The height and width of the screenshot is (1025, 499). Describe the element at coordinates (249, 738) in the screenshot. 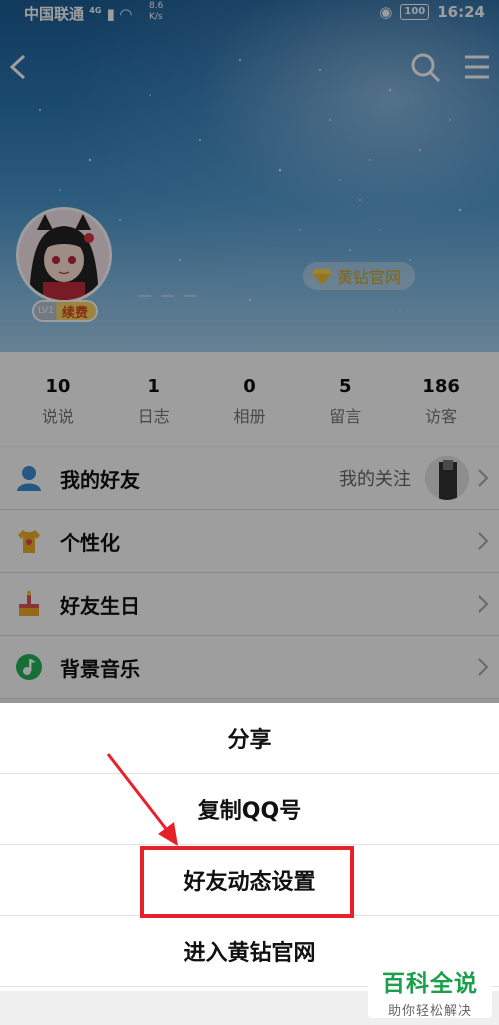

I see `share-option: 分享` at that location.